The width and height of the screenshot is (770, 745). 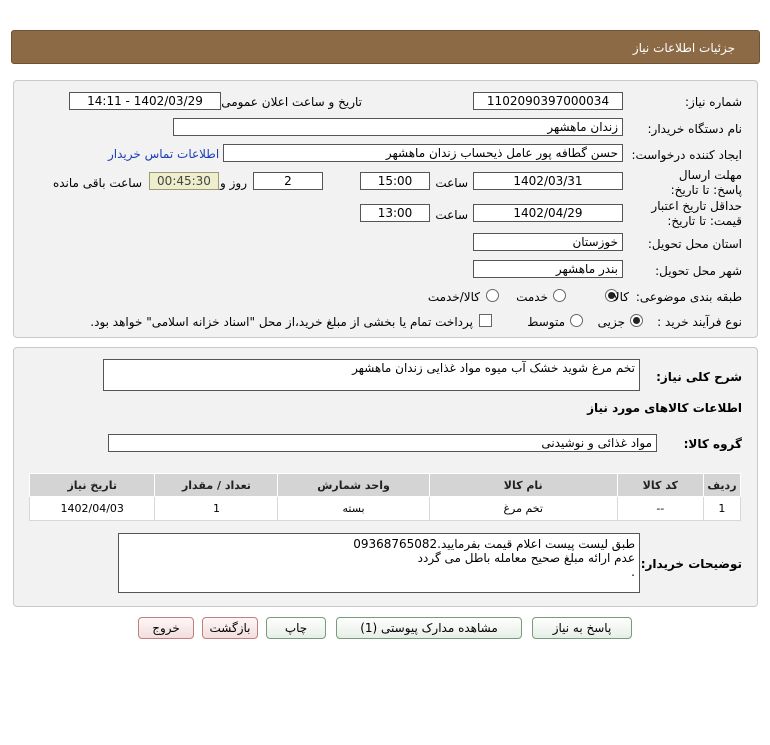 What do you see at coordinates (289, 102) in the screenshot?
I see `announce-label: تاریخ و ساعت اعلان عمومی:` at bounding box center [289, 102].